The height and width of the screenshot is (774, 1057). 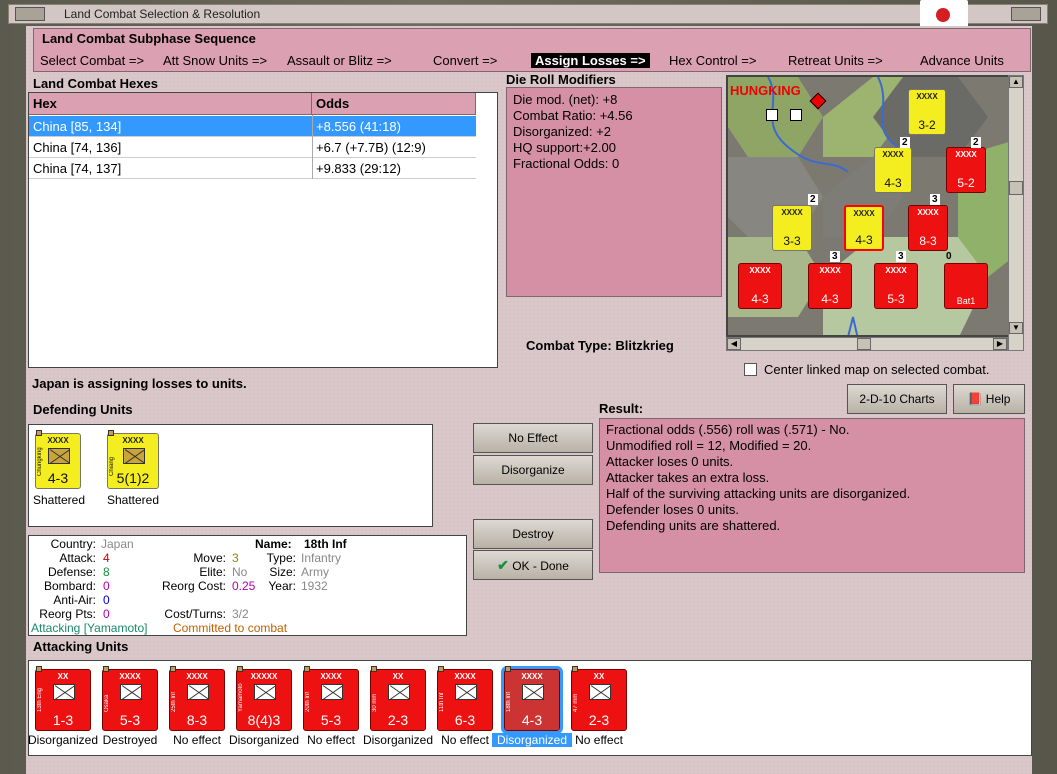 What do you see at coordinates (962, 60) in the screenshot?
I see `step-advance-units: Advance Units` at bounding box center [962, 60].